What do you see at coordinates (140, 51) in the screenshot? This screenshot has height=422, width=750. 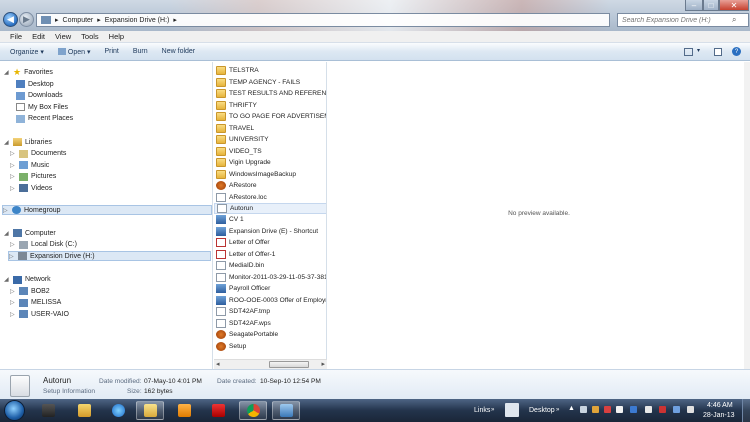 I see `burn-button: Burn` at bounding box center [140, 51].